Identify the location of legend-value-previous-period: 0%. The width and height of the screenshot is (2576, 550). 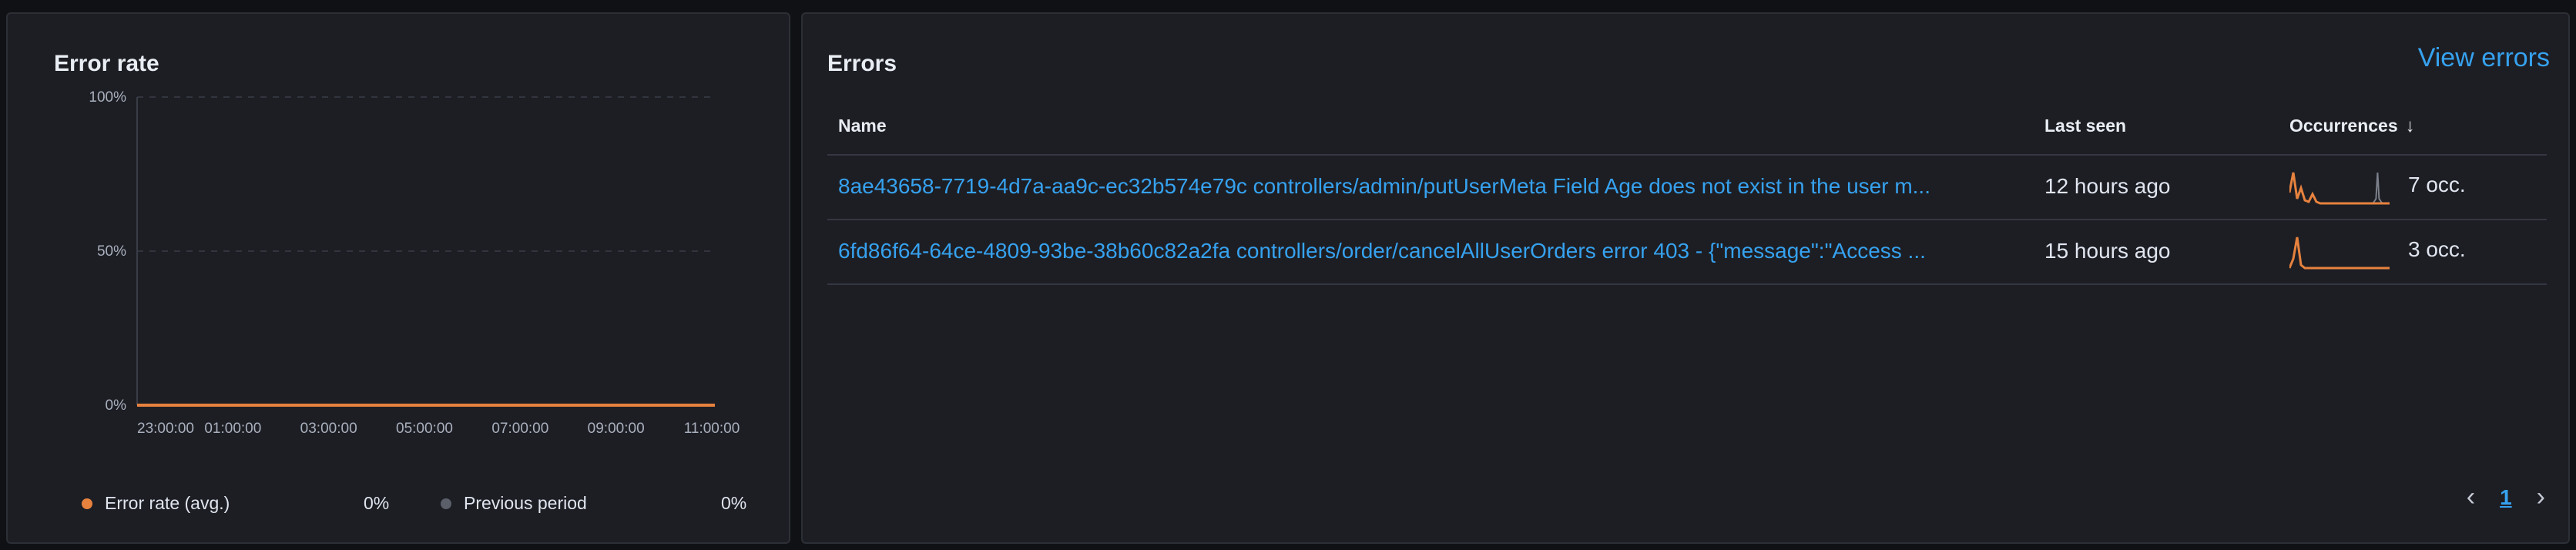
(734, 503).